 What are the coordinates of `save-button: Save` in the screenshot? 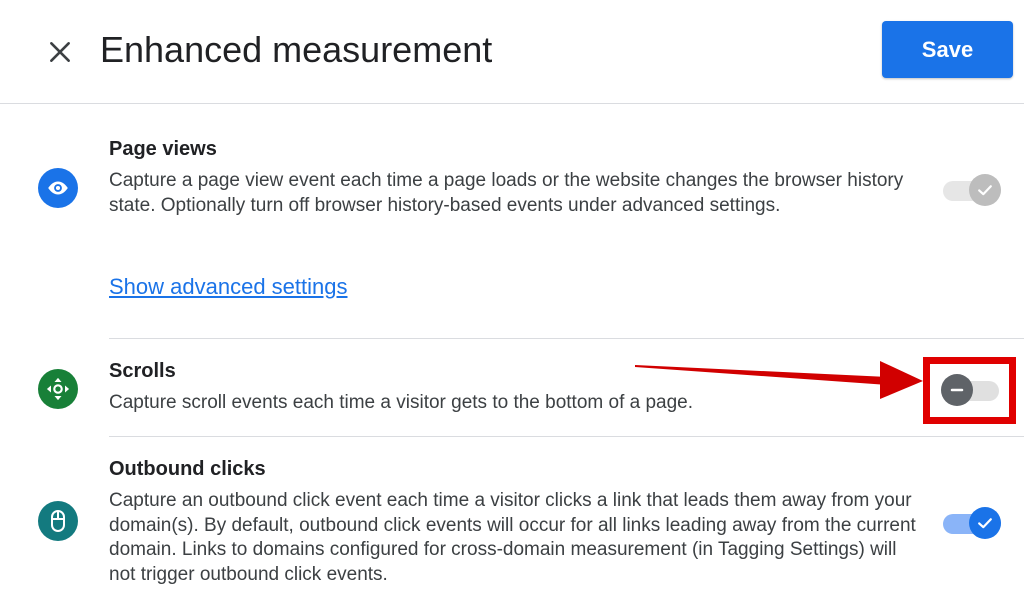 It's located at (947, 49).